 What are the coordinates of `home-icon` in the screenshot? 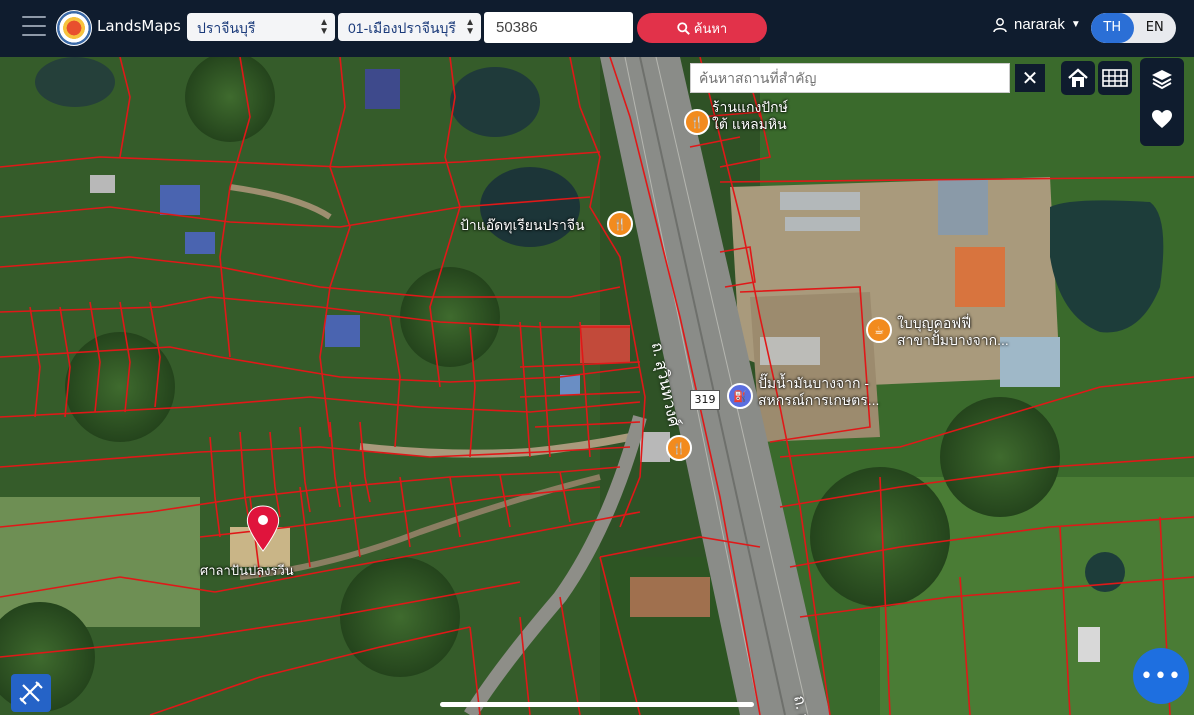 It's located at (1078, 77).